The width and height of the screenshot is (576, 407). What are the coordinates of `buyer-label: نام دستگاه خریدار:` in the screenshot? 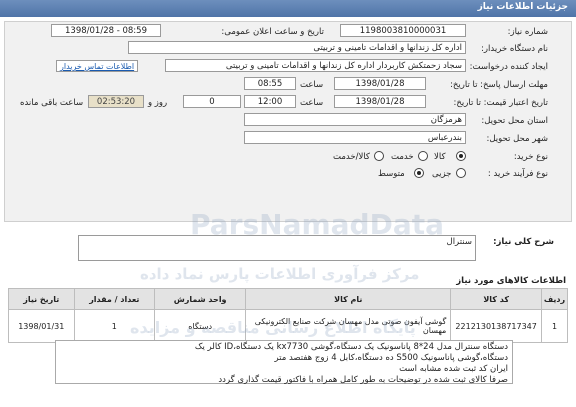 It's located at (514, 49).